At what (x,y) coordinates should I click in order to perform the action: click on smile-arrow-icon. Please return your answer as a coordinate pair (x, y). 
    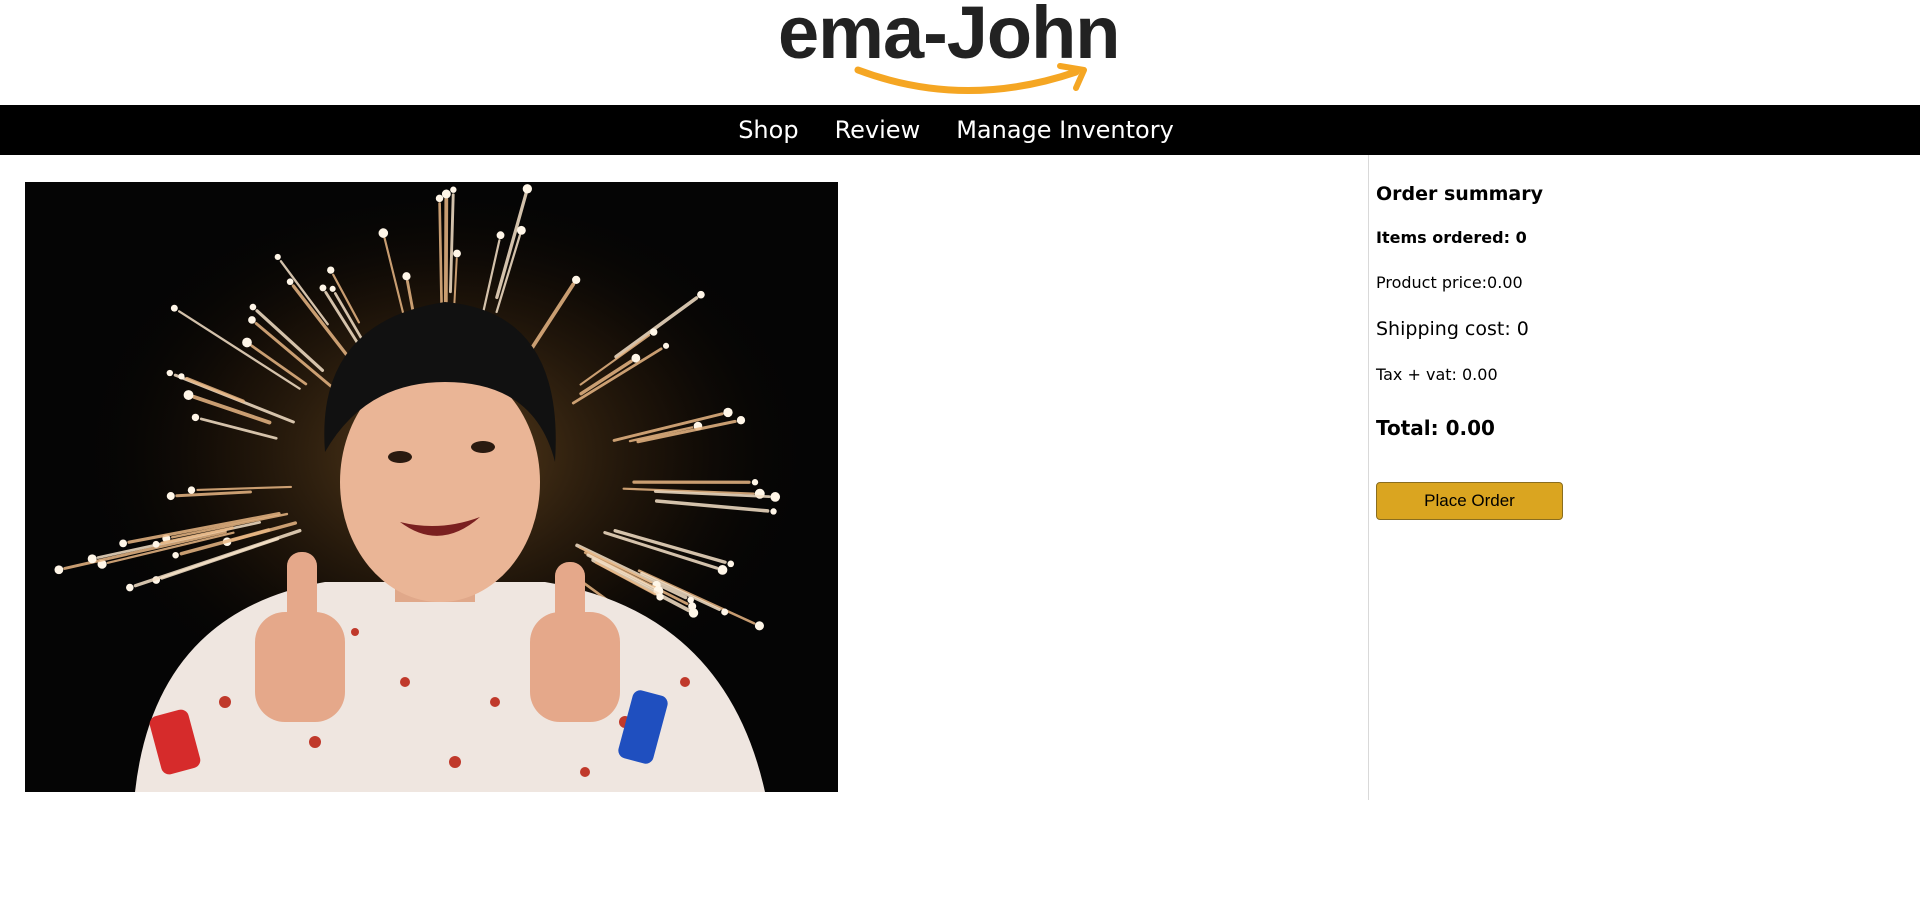
    Looking at the image, I should click on (970, 78).